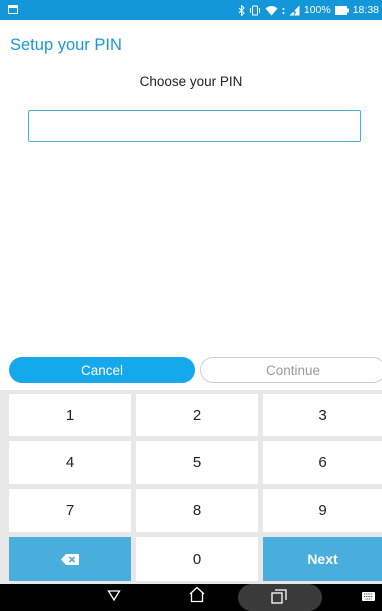  I want to click on page-title: Setup your PIN, so click(66, 45).